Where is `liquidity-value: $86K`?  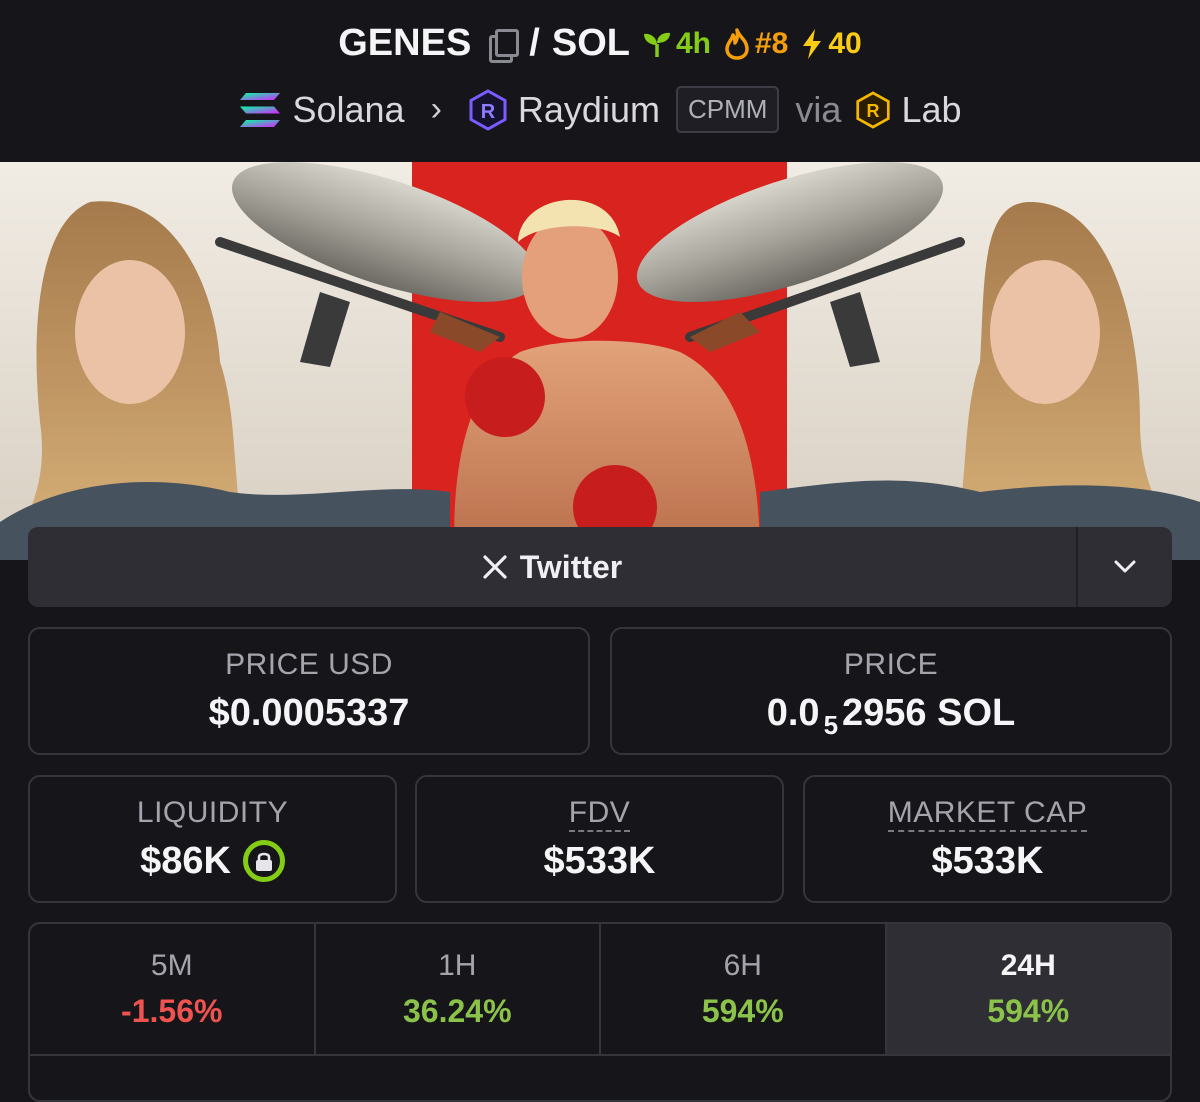 liquidity-value: $86K is located at coordinates (185, 860).